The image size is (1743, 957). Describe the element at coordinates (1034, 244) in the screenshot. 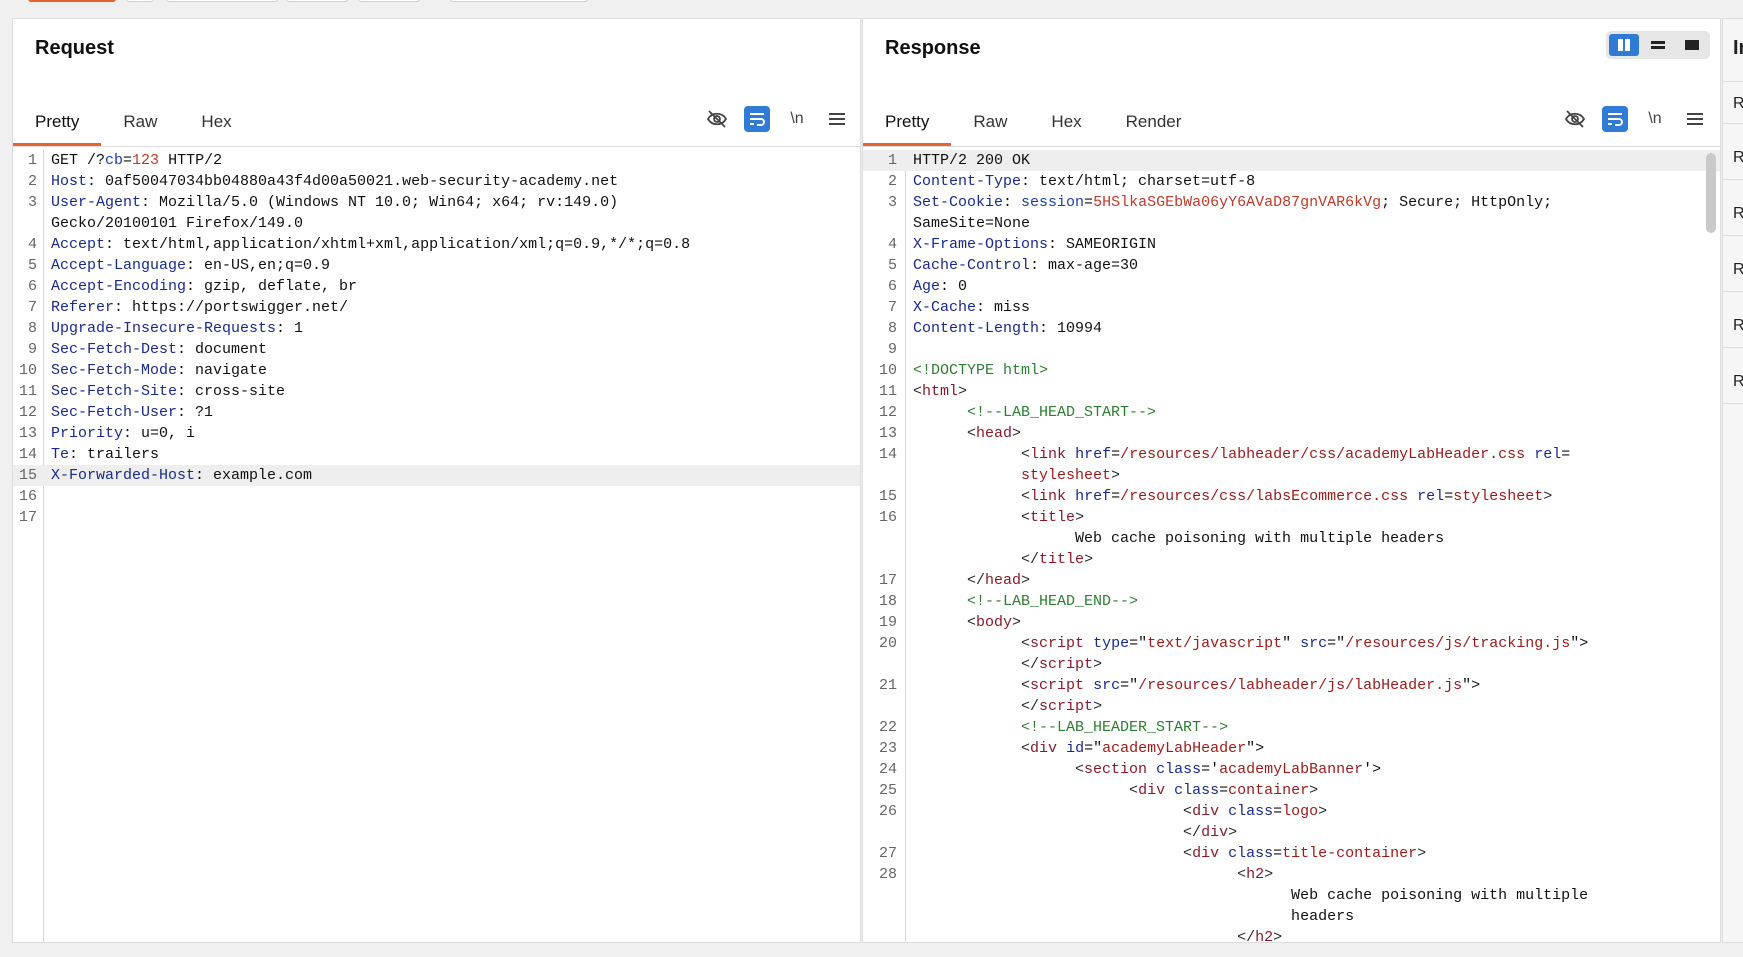

I see `line-text: X-Frame-Options: SAMEORIGIN` at that location.